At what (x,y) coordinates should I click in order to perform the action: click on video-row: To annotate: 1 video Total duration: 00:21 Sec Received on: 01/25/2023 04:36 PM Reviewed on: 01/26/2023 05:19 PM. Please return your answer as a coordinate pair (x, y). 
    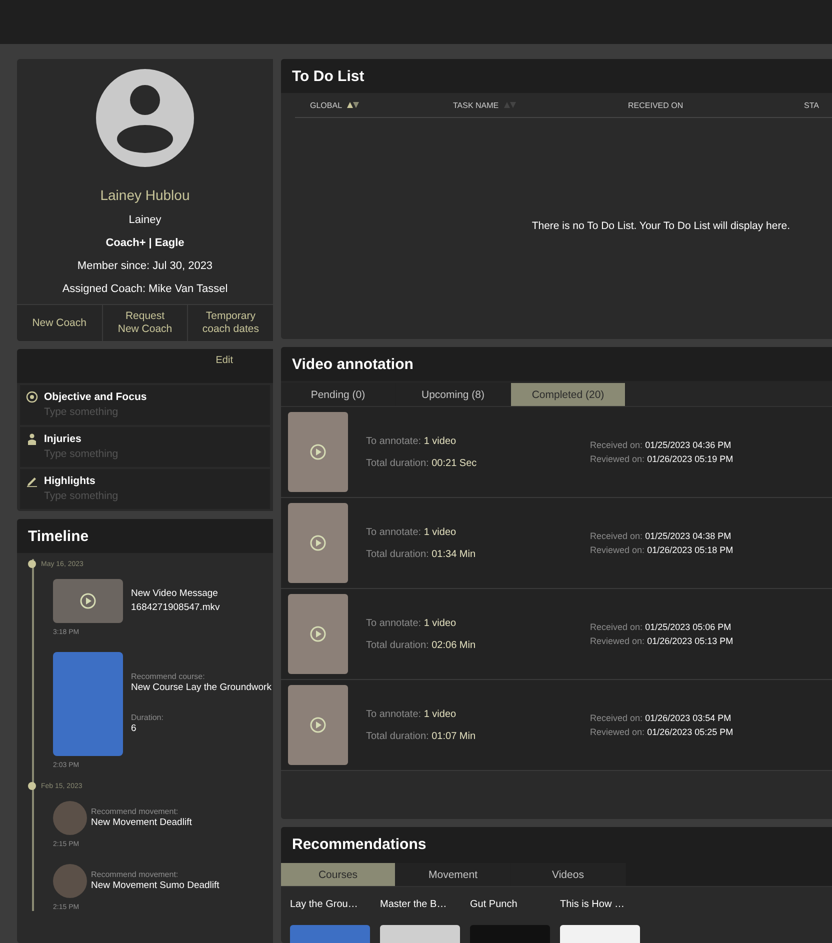
    Looking at the image, I should click on (556, 452).